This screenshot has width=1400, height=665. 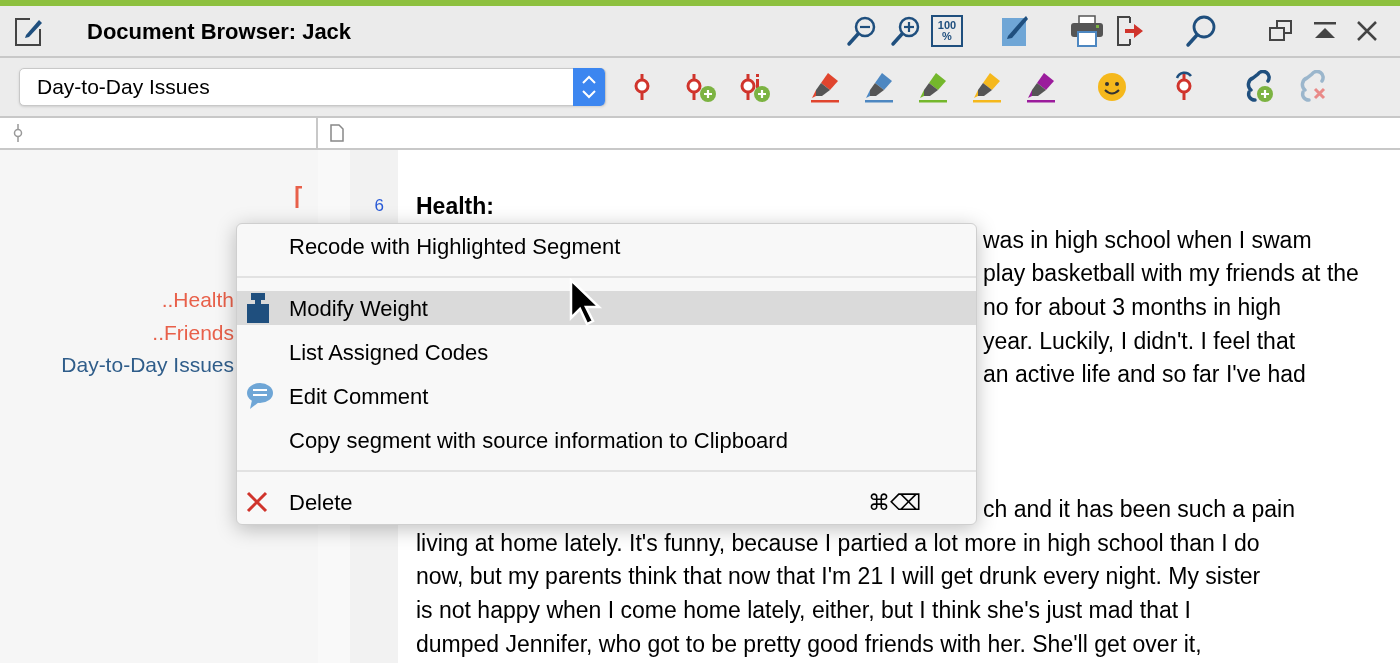 What do you see at coordinates (1281, 31) in the screenshot?
I see `restore-window-icon` at bounding box center [1281, 31].